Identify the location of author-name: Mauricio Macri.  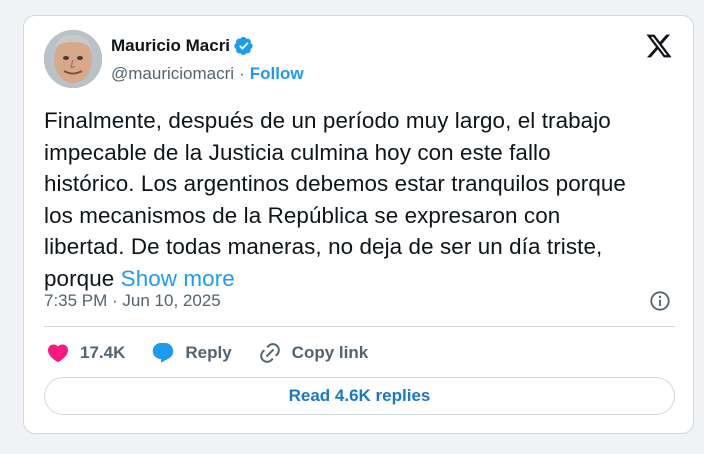
(170, 46).